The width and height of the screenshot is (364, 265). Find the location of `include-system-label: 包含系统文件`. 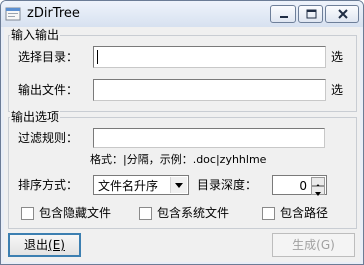

include-system-label: 包含系统文件 is located at coordinates (193, 213).